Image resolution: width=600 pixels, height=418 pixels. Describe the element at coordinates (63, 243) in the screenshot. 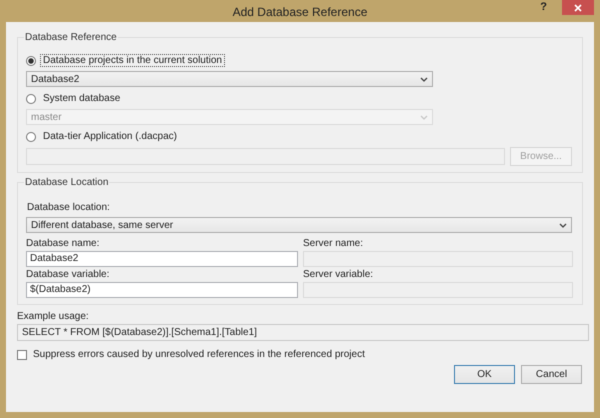

I see `field-label: Database name:` at that location.